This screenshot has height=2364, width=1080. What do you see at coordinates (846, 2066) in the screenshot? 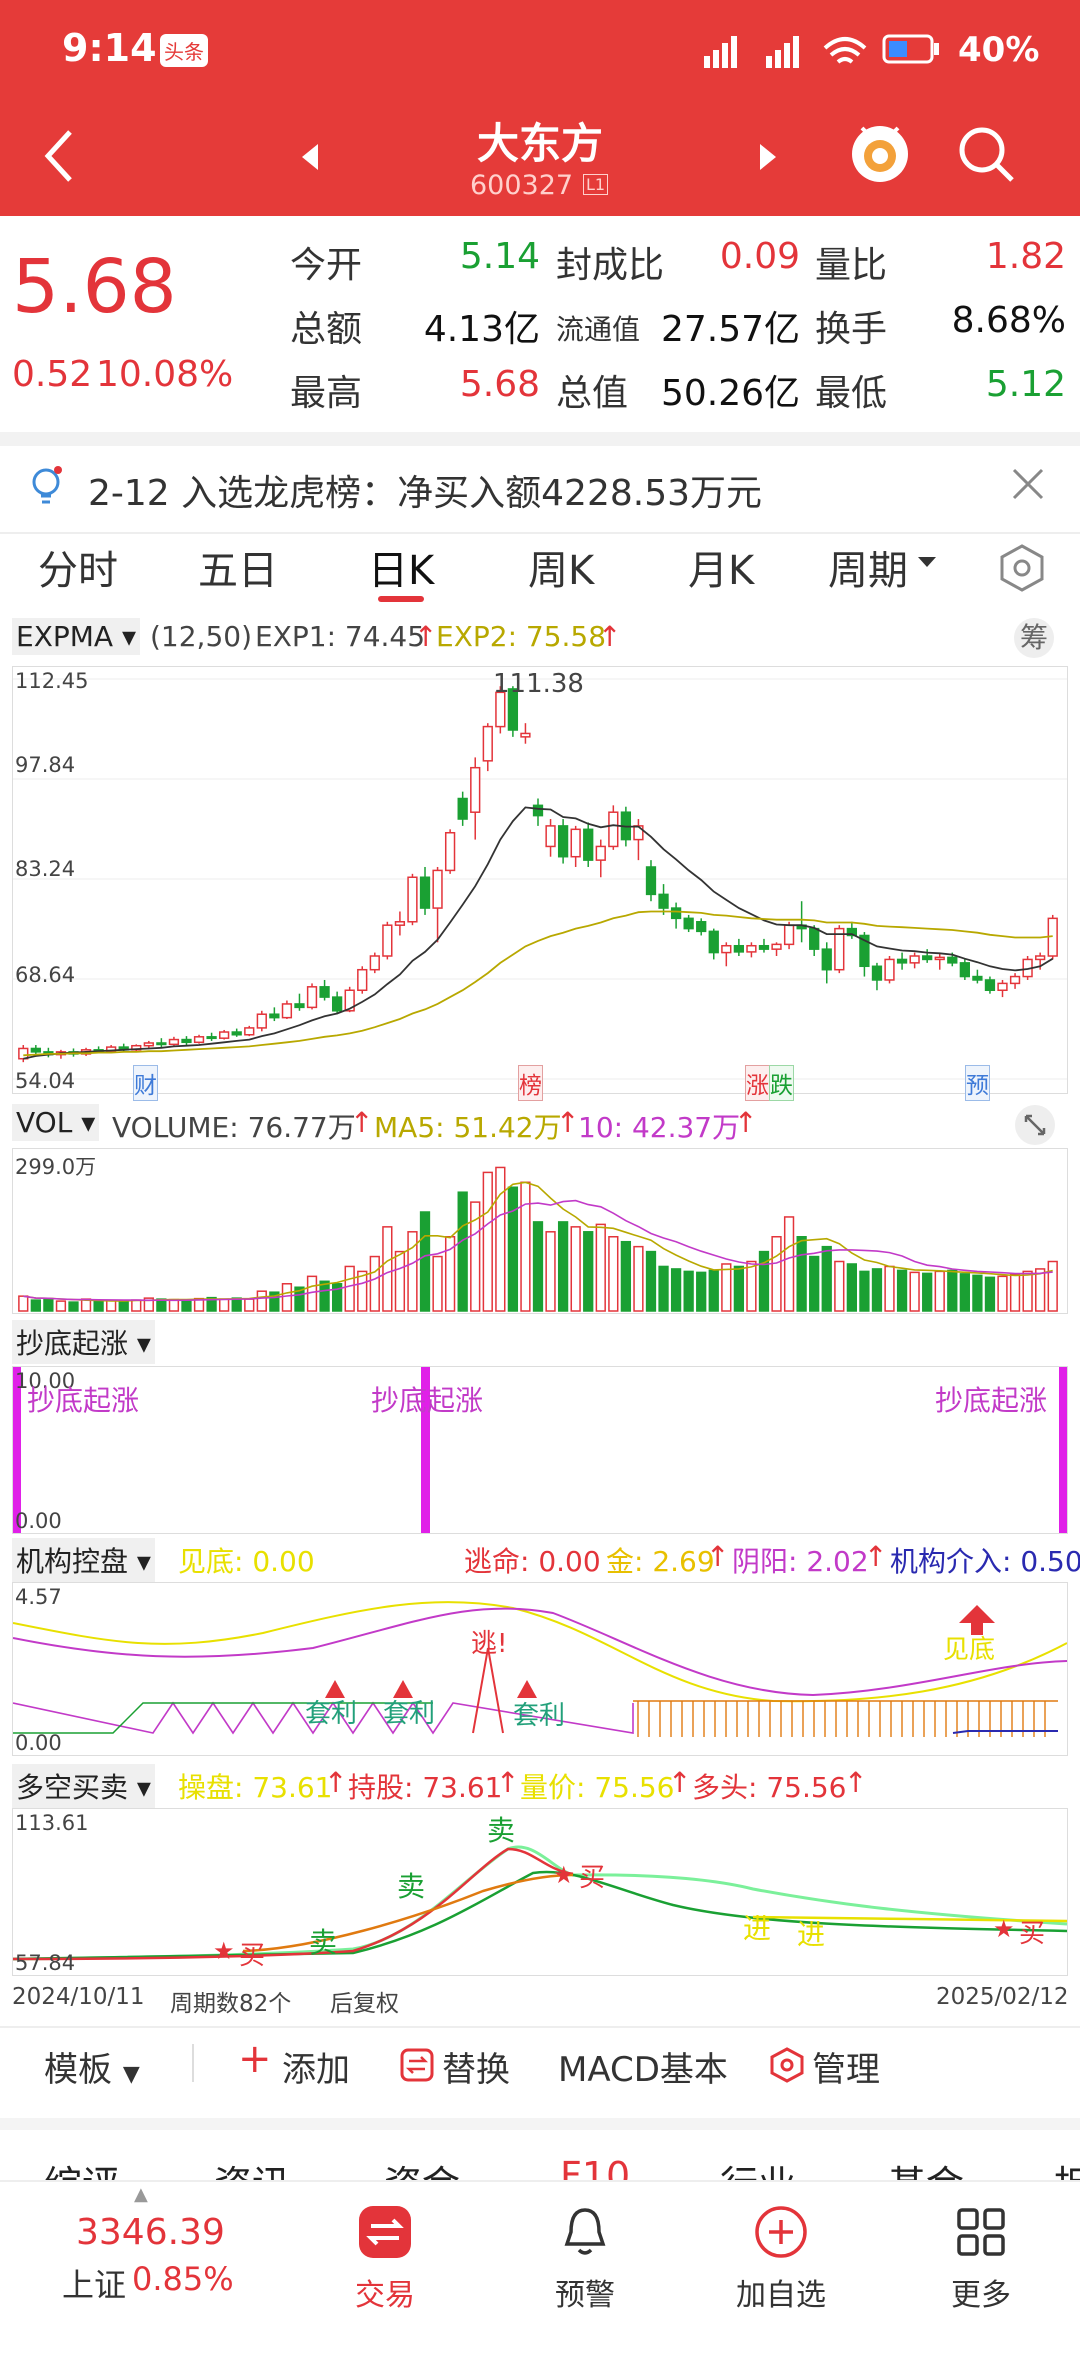
I see `manage-button: 管理` at bounding box center [846, 2066].